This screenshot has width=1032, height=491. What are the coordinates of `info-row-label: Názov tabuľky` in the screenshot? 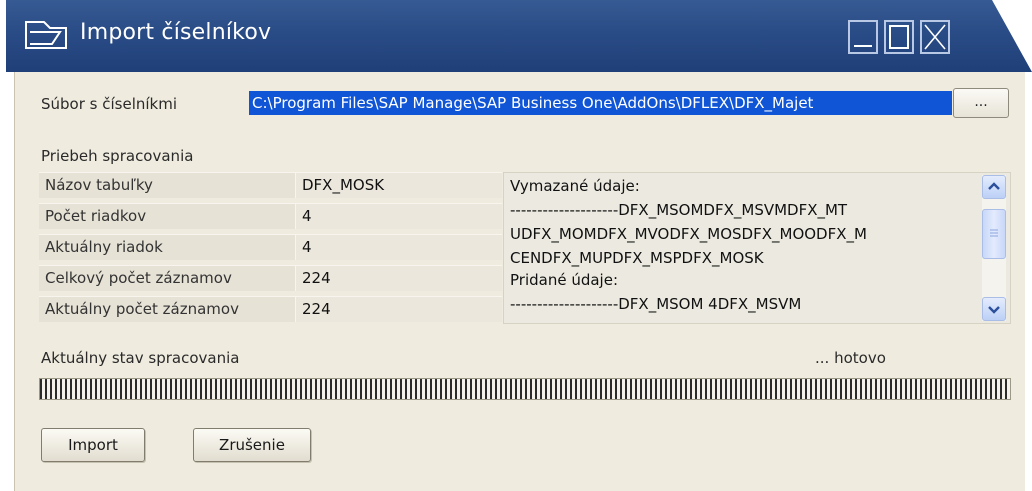 It's located at (99, 185).